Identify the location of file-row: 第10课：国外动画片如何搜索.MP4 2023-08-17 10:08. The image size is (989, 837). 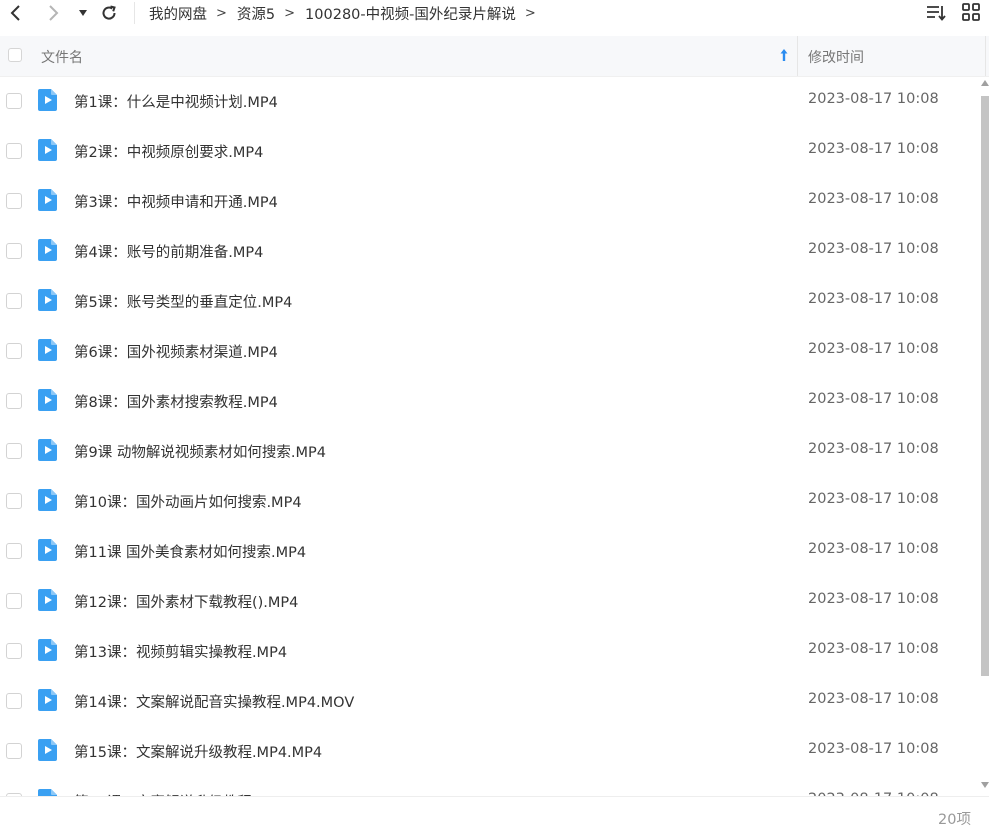
(490, 501).